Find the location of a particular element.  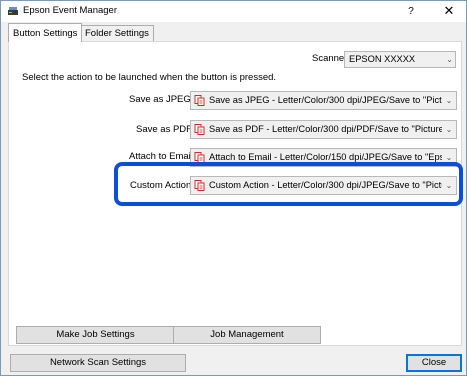

job-management-button: Job Management is located at coordinates (247, 335).